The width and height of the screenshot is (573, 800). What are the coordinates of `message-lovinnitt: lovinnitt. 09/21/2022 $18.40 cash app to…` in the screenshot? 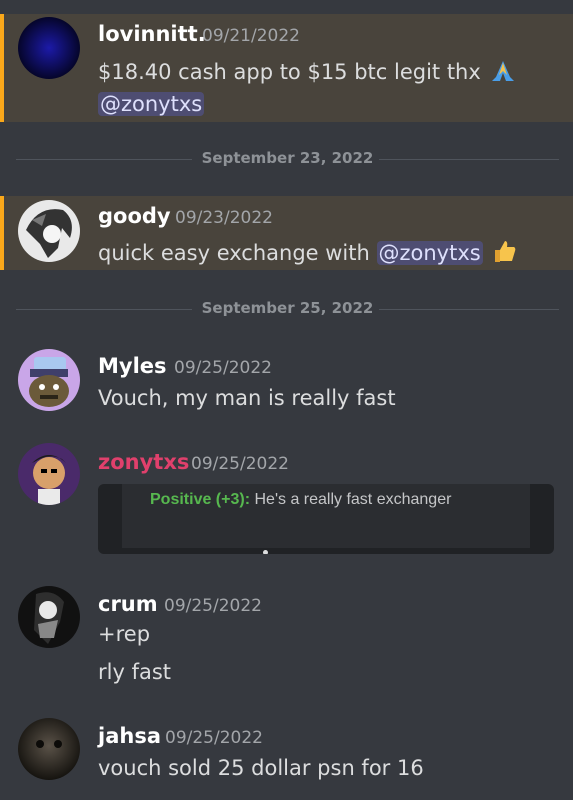 It's located at (286, 68).